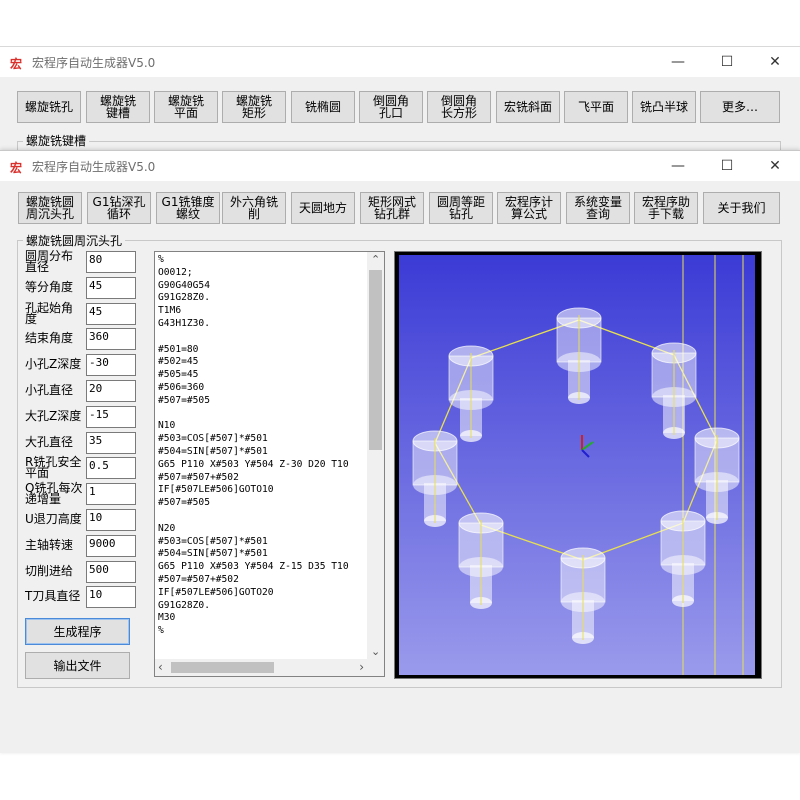 The height and width of the screenshot is (800, 800). I want to click on field-input: 9000, so click(111, 545).